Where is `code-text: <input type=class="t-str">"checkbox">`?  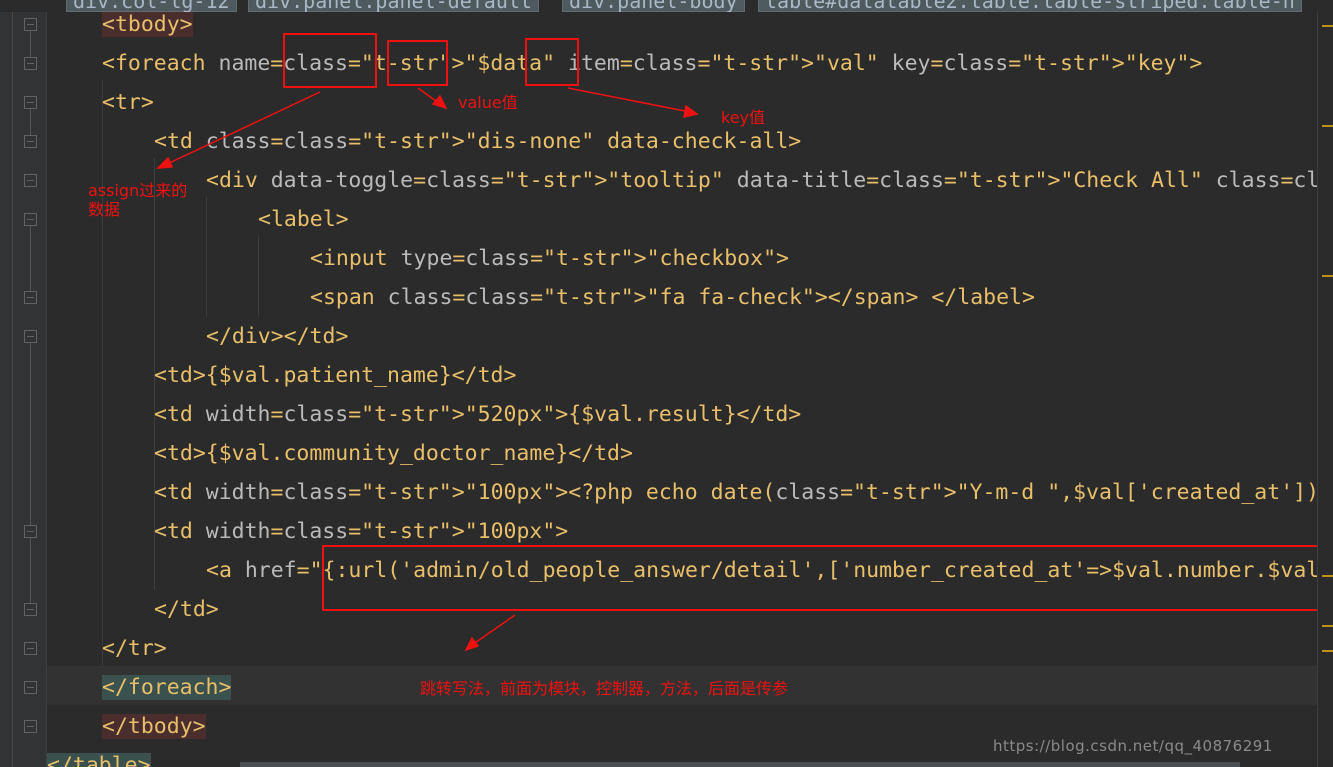
code-text: <input type=class="t-str">"checkbox"> is located at coordinates (549, 258).